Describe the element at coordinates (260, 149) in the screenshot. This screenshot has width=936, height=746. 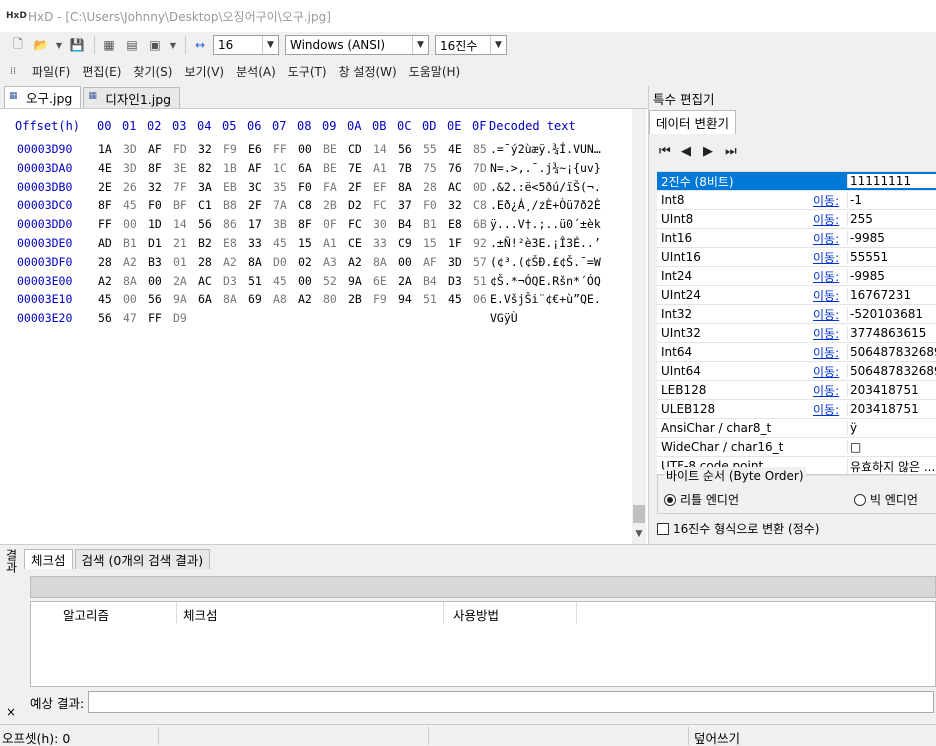
I see `hex-byte: E6` at that location.